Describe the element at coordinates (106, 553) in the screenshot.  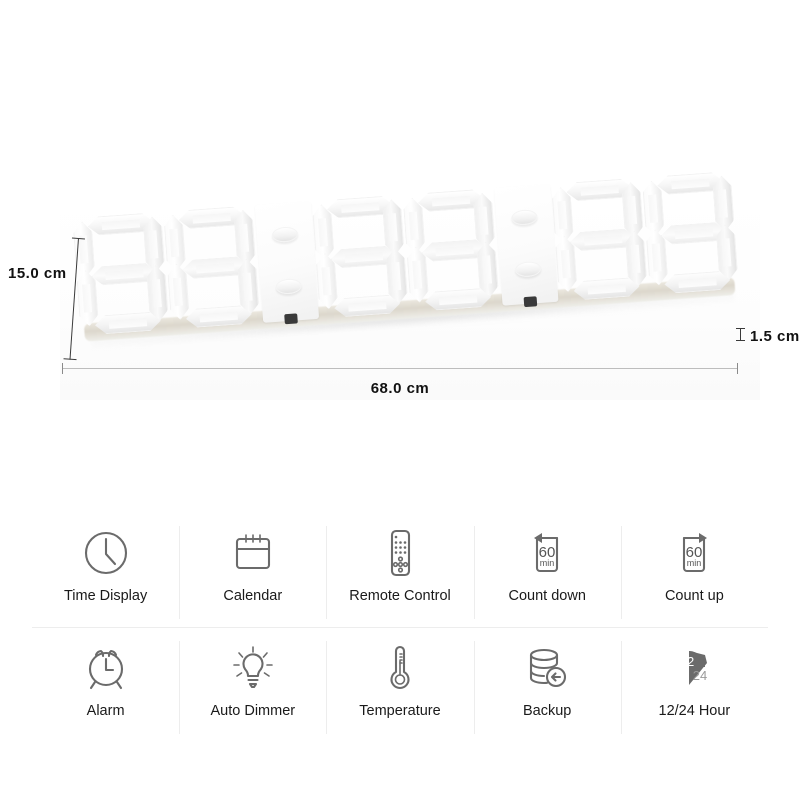
I see `clock-icon` at that location.